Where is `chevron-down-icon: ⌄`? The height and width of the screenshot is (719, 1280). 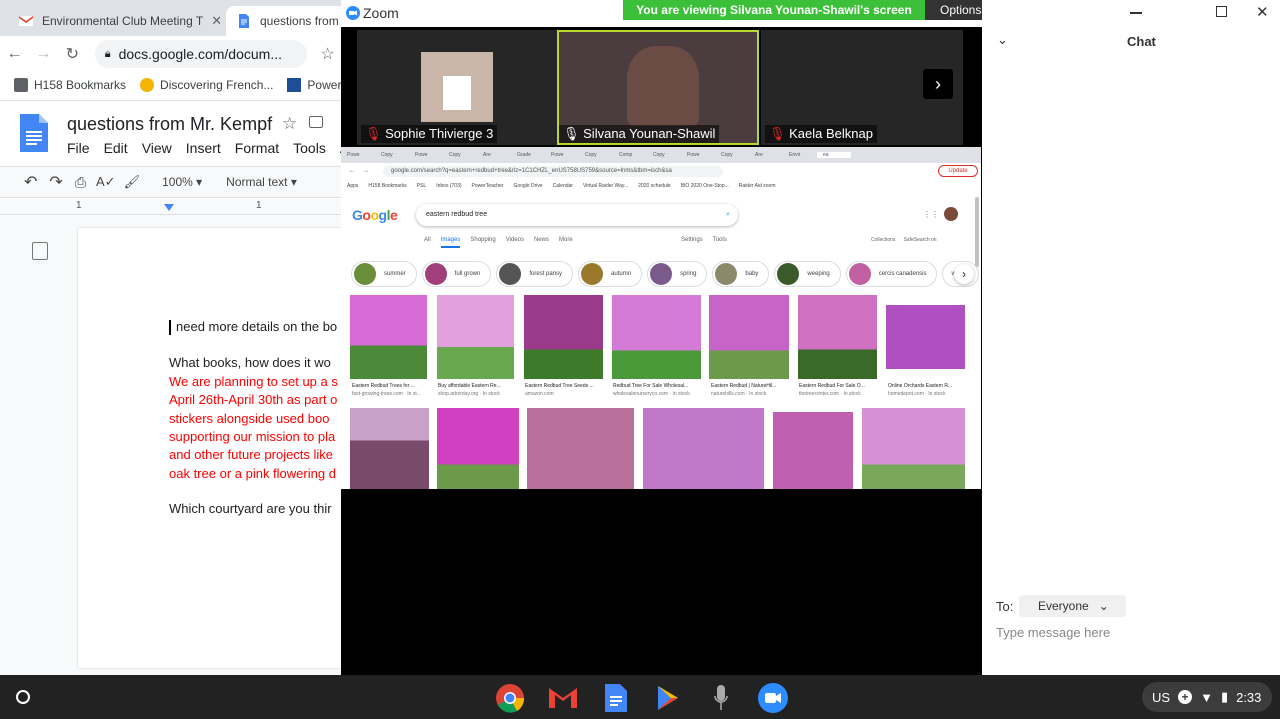
chevron-down-icon: ⌄ is located at coordinates (1103, 606).